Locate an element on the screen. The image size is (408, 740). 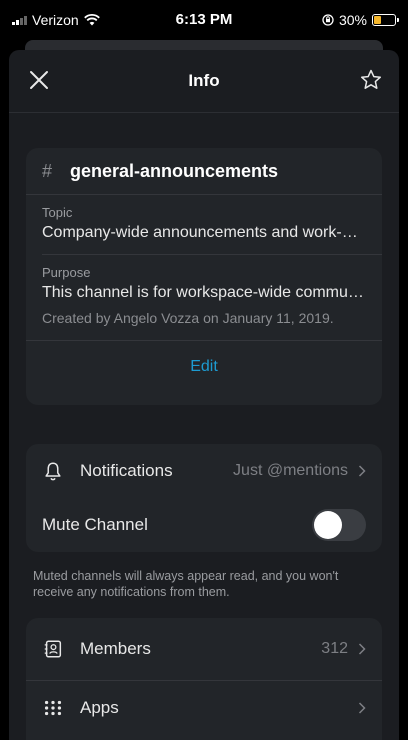
edit-button: Edit is located at coordinates (204, 367).